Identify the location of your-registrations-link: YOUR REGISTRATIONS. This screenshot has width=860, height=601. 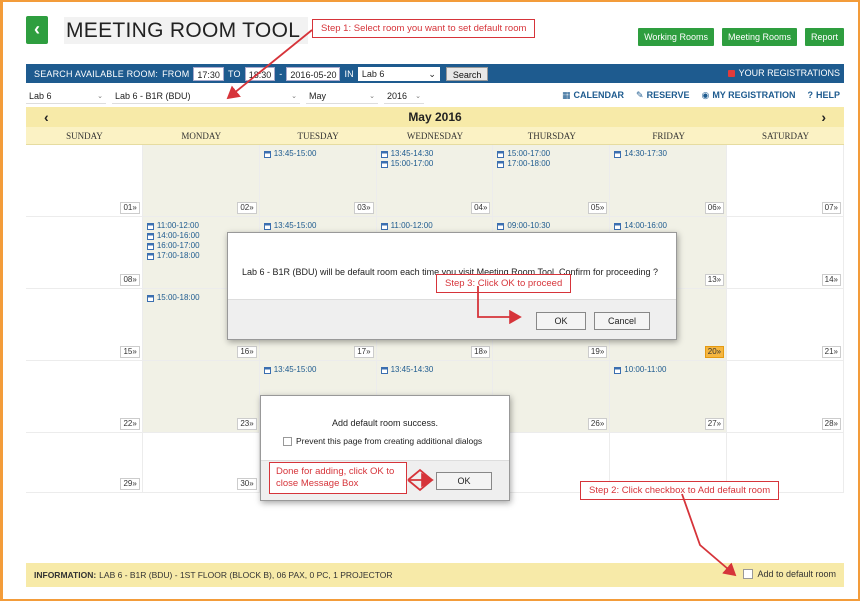
(783, 73).